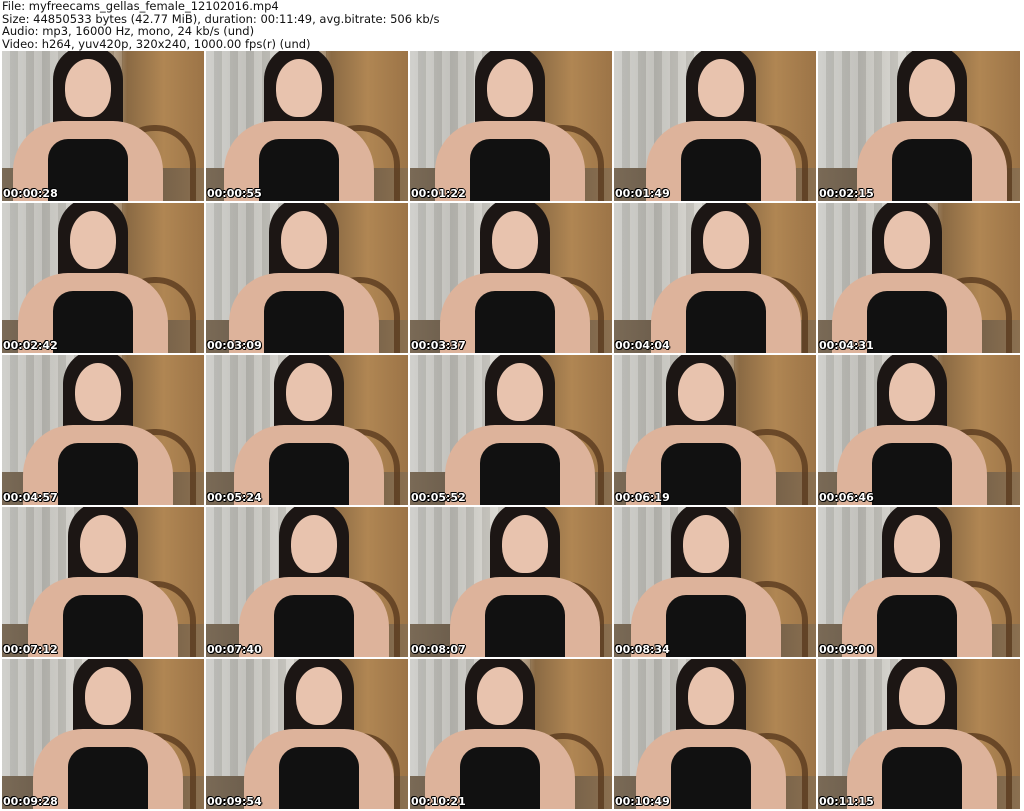 Image resolution: width=1024 pixels, height=811 pixels. I want to click on timestamp: 00:07:12, so click(30, 649).